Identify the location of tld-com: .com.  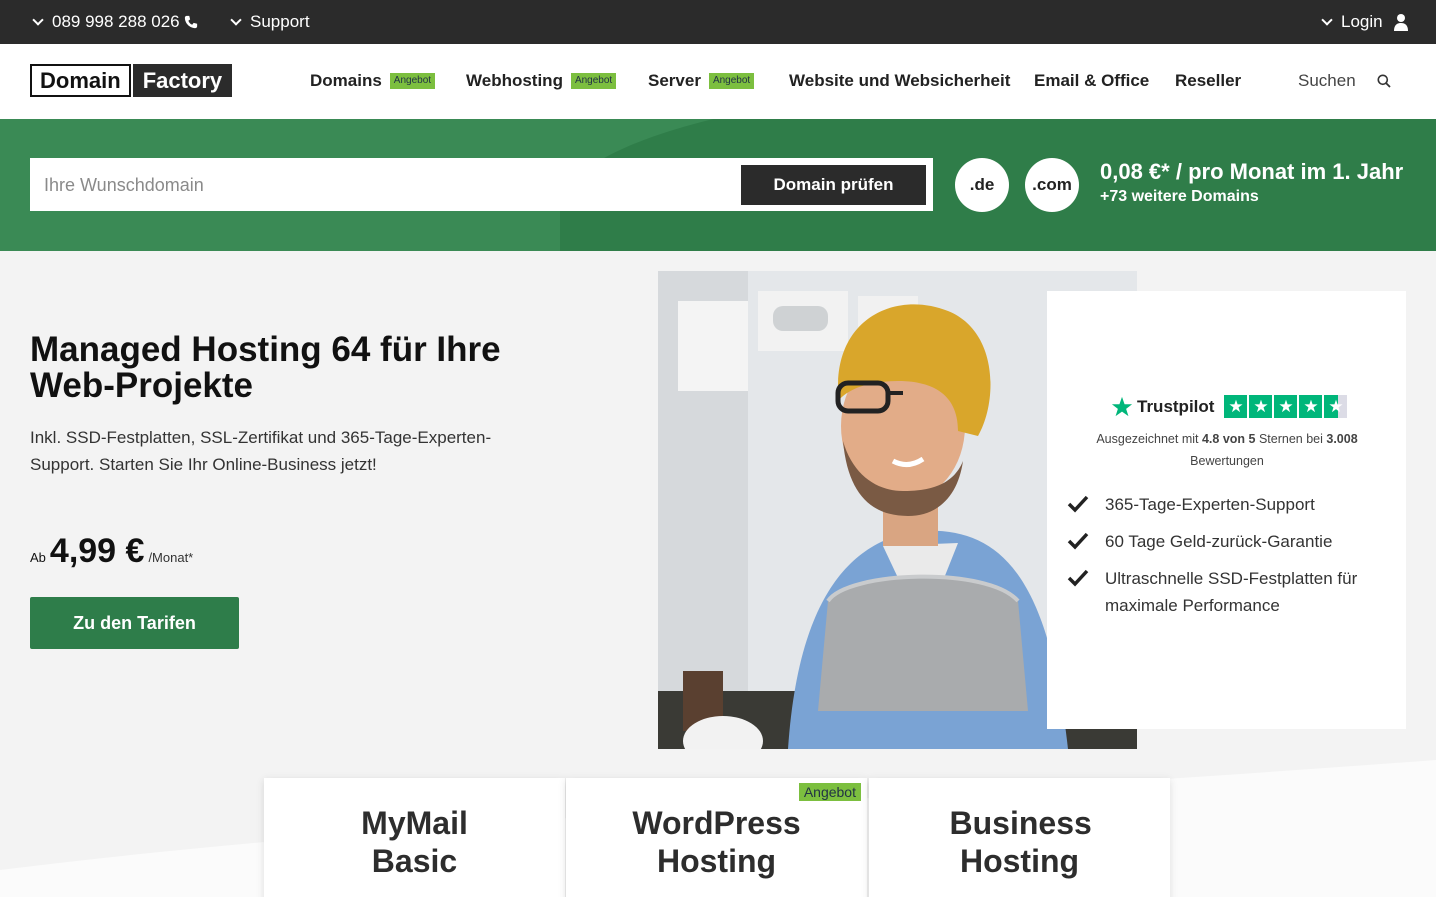
(1052, 185).